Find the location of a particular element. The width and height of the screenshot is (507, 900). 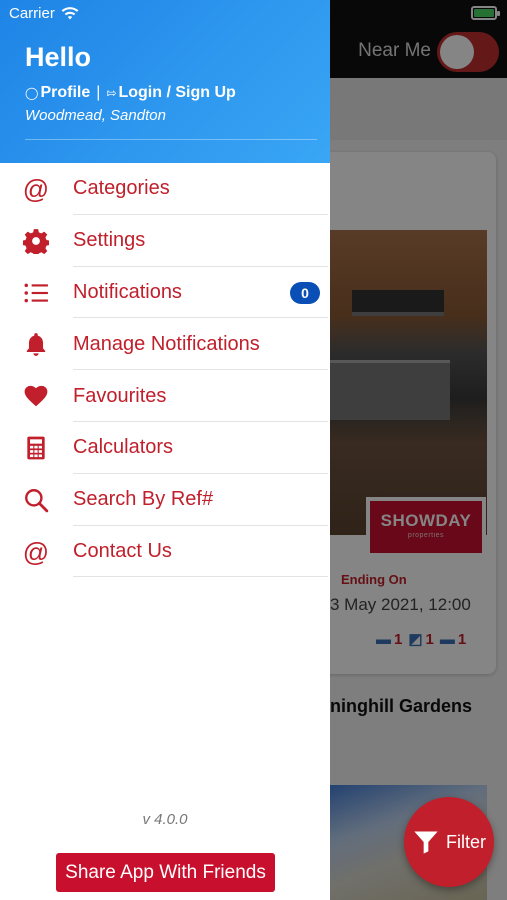

greeting-title: Hello is located at coordinates (58, 57).